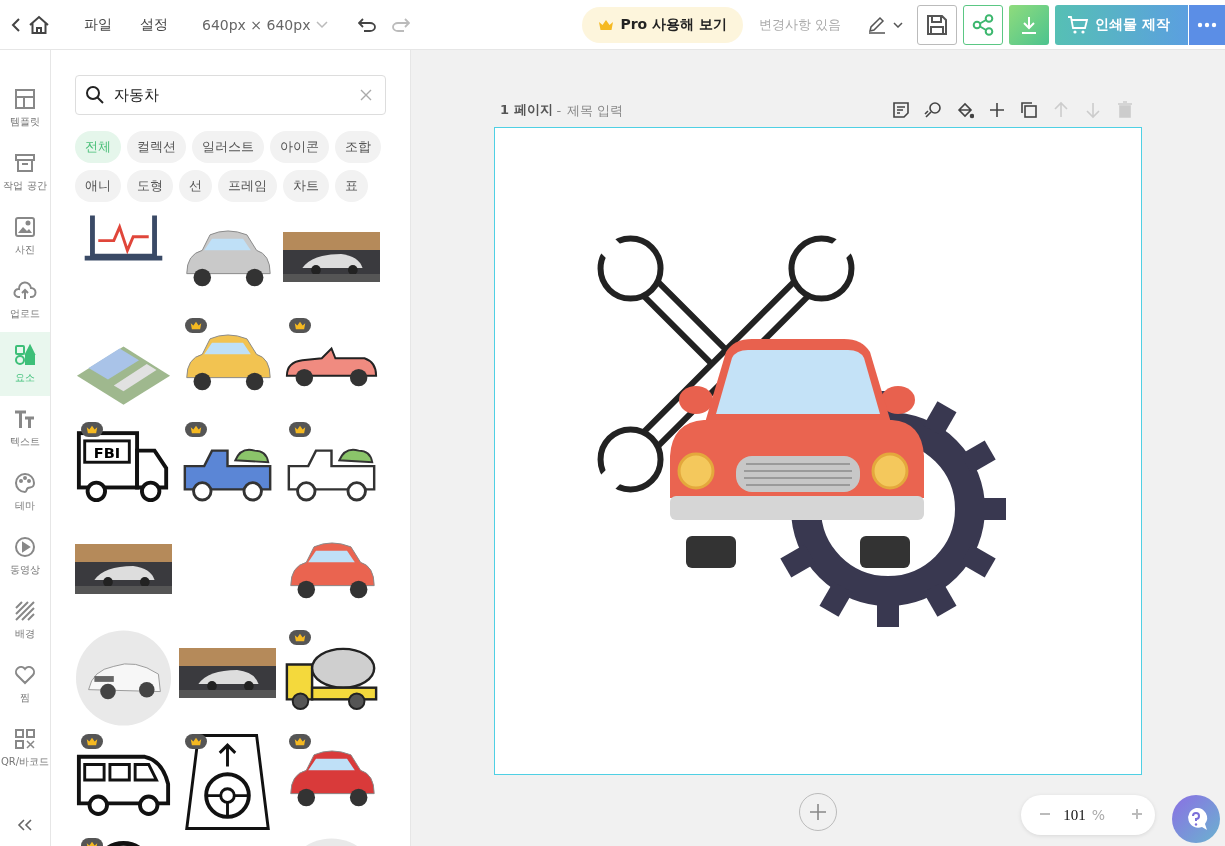  Describe the element at coordinates (997, 110) in the screenshot. I see `add-icon` at that location.